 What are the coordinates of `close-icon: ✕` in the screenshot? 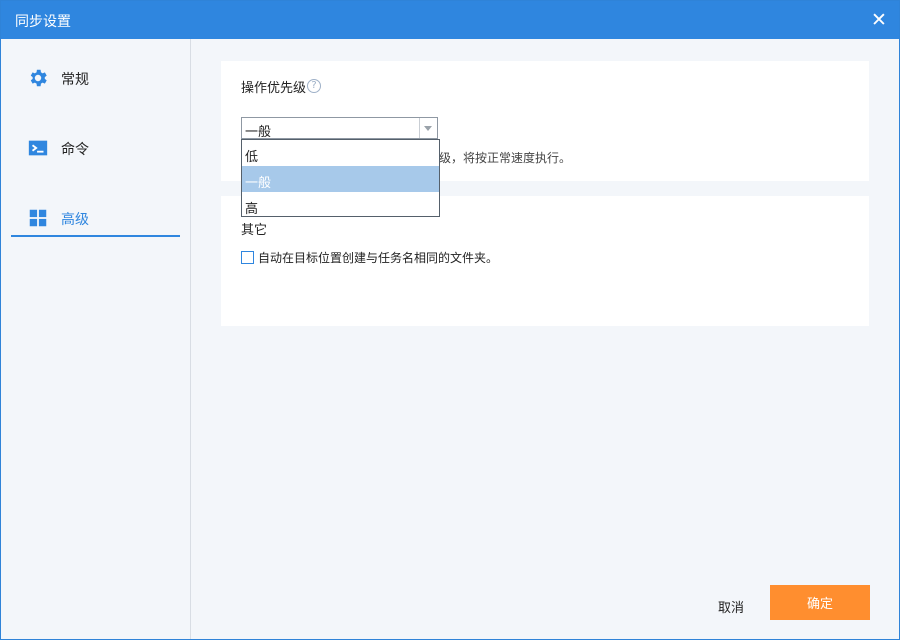 It's located at (879, 20).